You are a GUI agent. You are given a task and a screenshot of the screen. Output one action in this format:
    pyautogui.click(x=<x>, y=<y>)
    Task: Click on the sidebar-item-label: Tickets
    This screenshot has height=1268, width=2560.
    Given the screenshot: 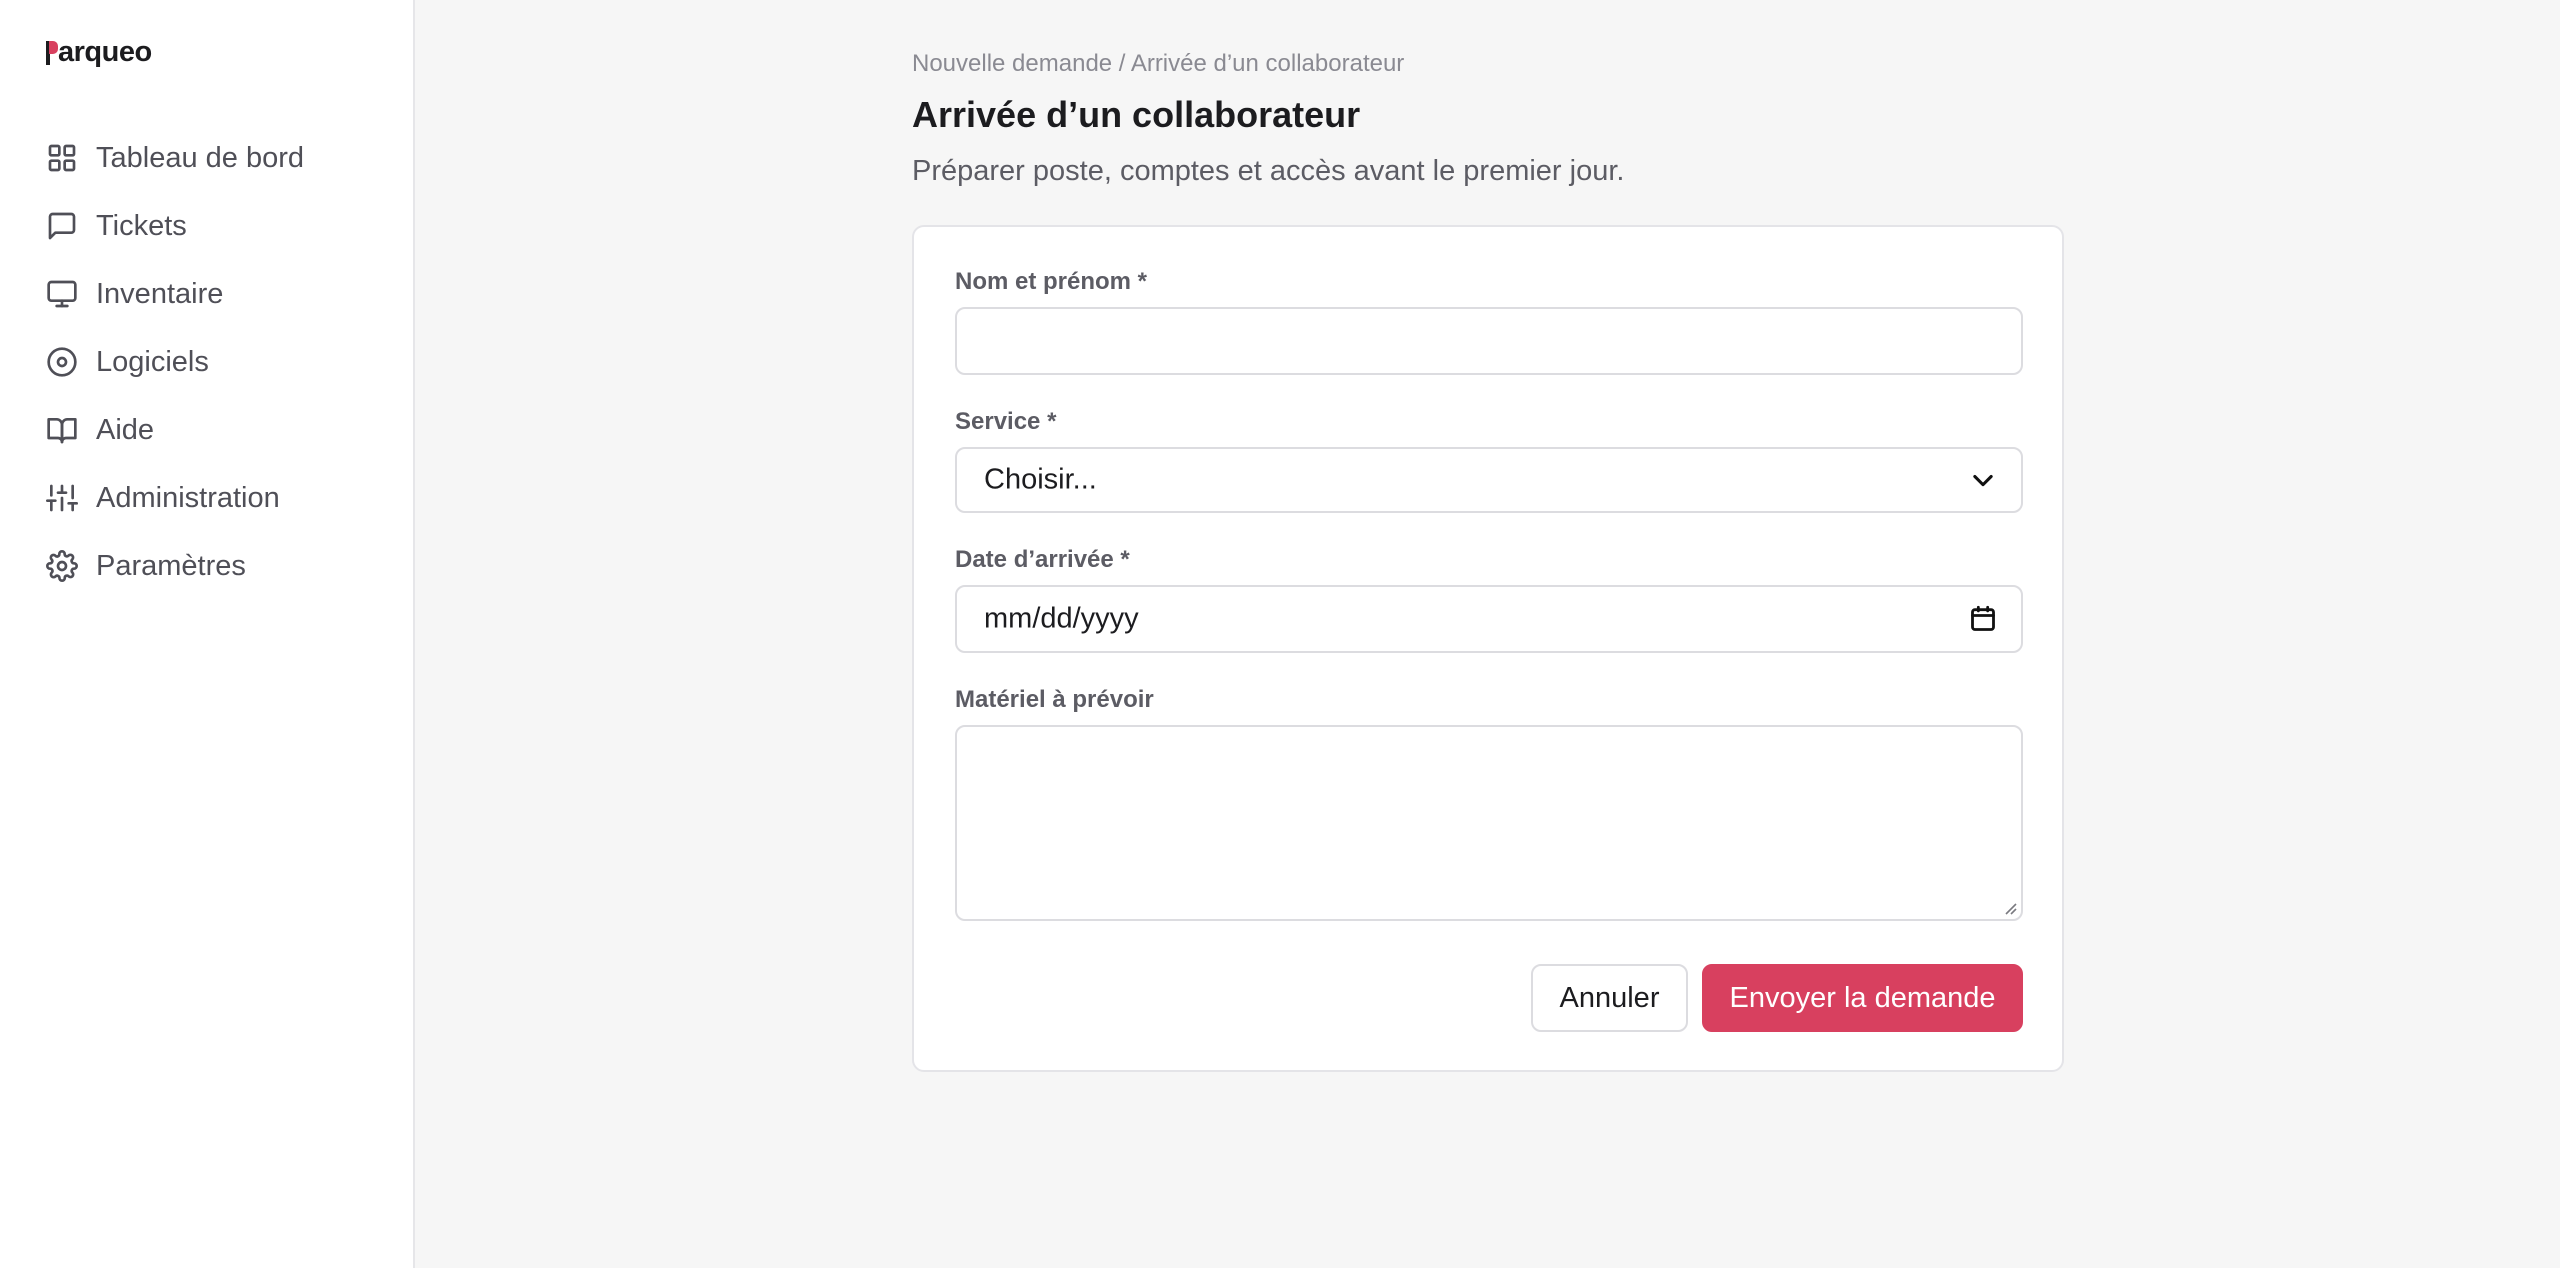 What is the action you would take?
    pyautogui.click(x=141, y=225)
    